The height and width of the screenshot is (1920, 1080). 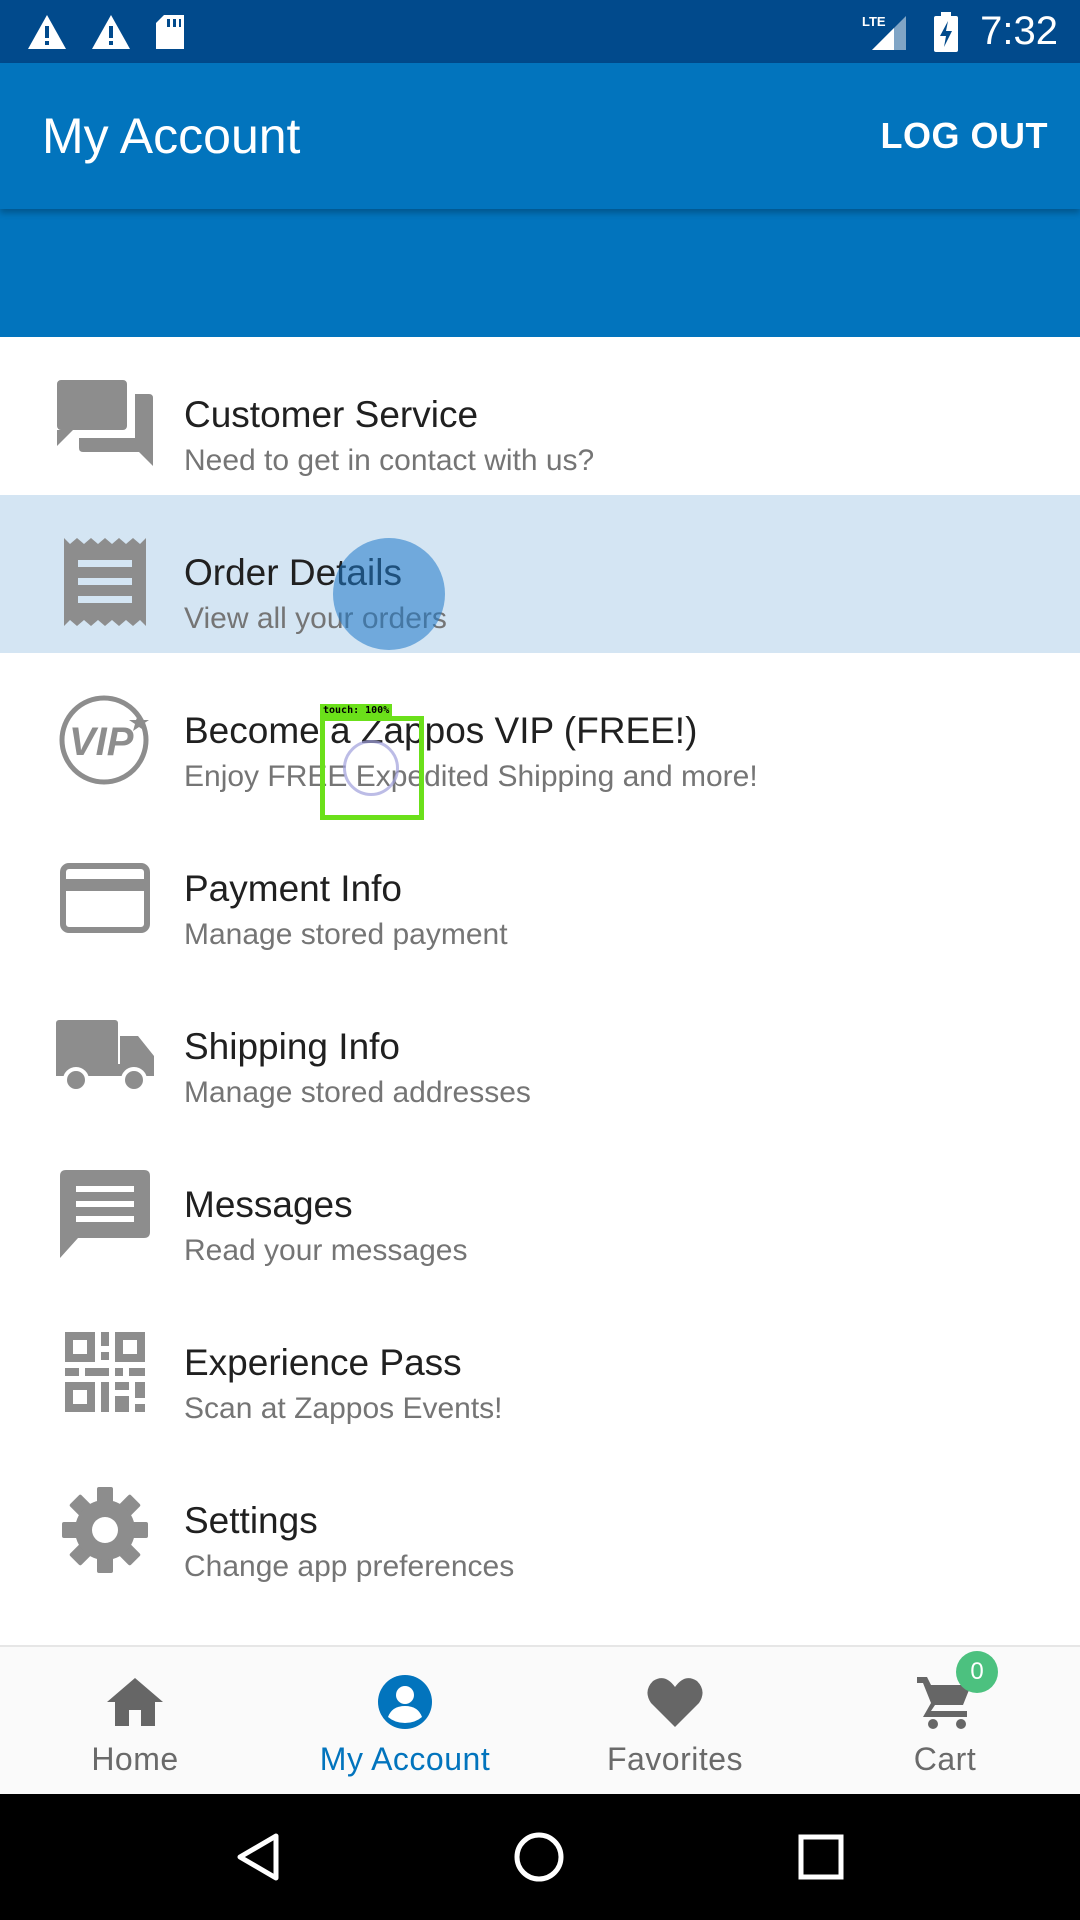 I want to click on menu-item-title: Messages, so click(x=268, y=1204).